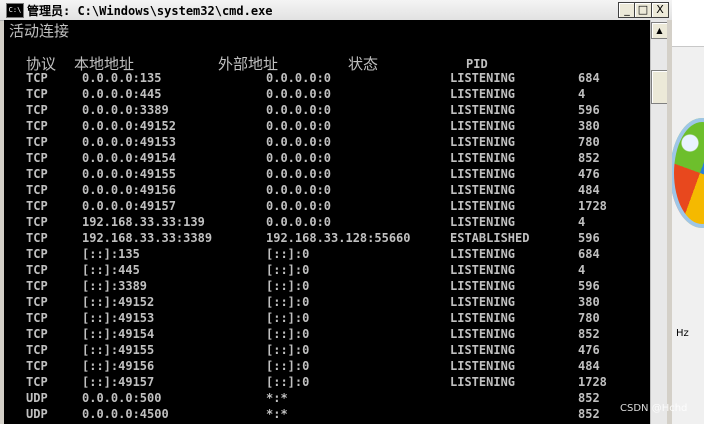 The width and height of the screenshot is (704, 424). What do you see at coordinates (327, 382) in the screenshot?
I see `connection-row: TCP [::]:49157 [::]:0 LISTENING 1728` at bounding box center [327, 382].